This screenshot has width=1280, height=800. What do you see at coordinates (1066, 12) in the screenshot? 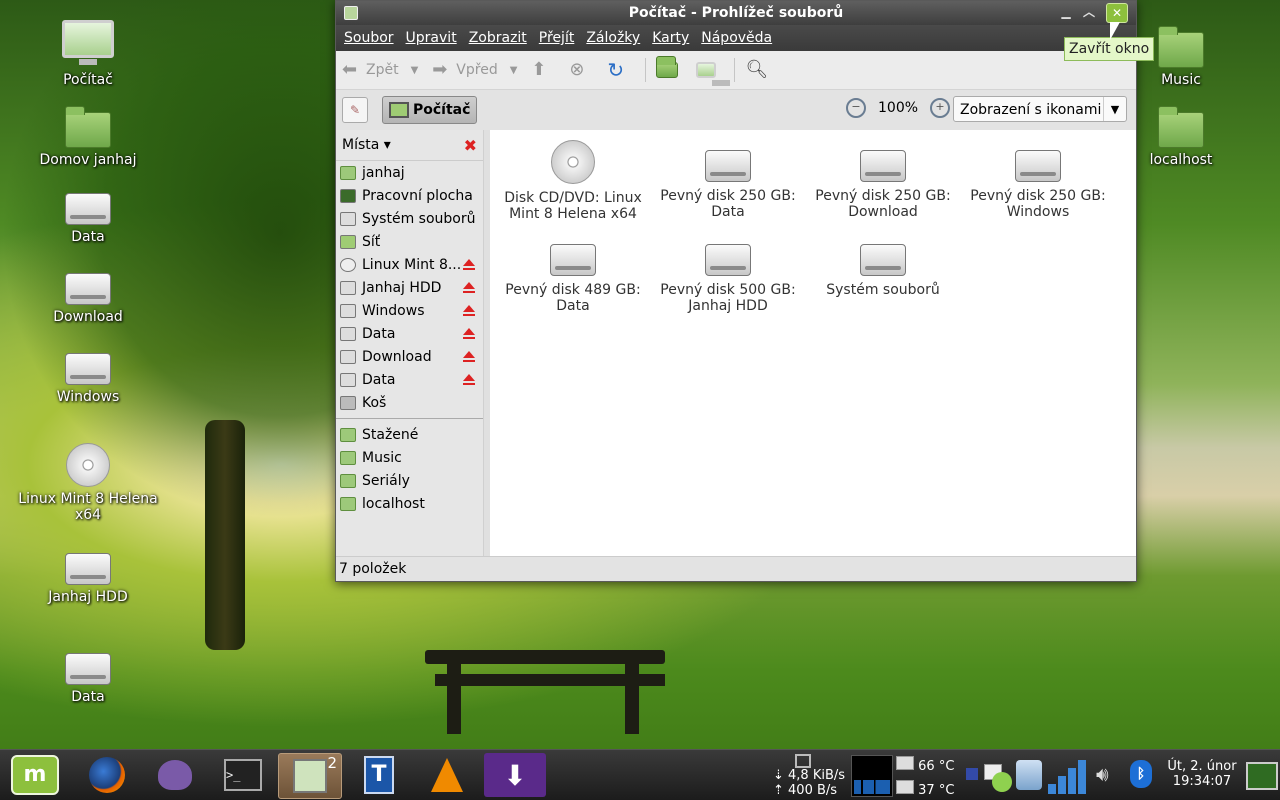
I see `minimize-button: ▁` at bounding box center [1066, 12].